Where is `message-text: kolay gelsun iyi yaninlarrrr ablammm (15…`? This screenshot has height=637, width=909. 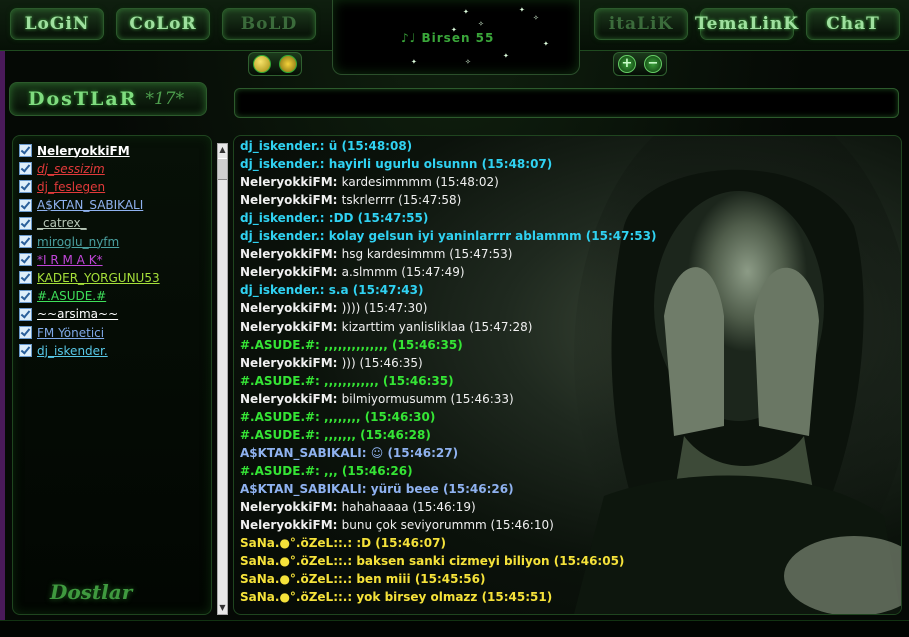
message-text: kolay gelsun iyi yaninlarrrr ablammm (15… is located at coordinates (492, 236).